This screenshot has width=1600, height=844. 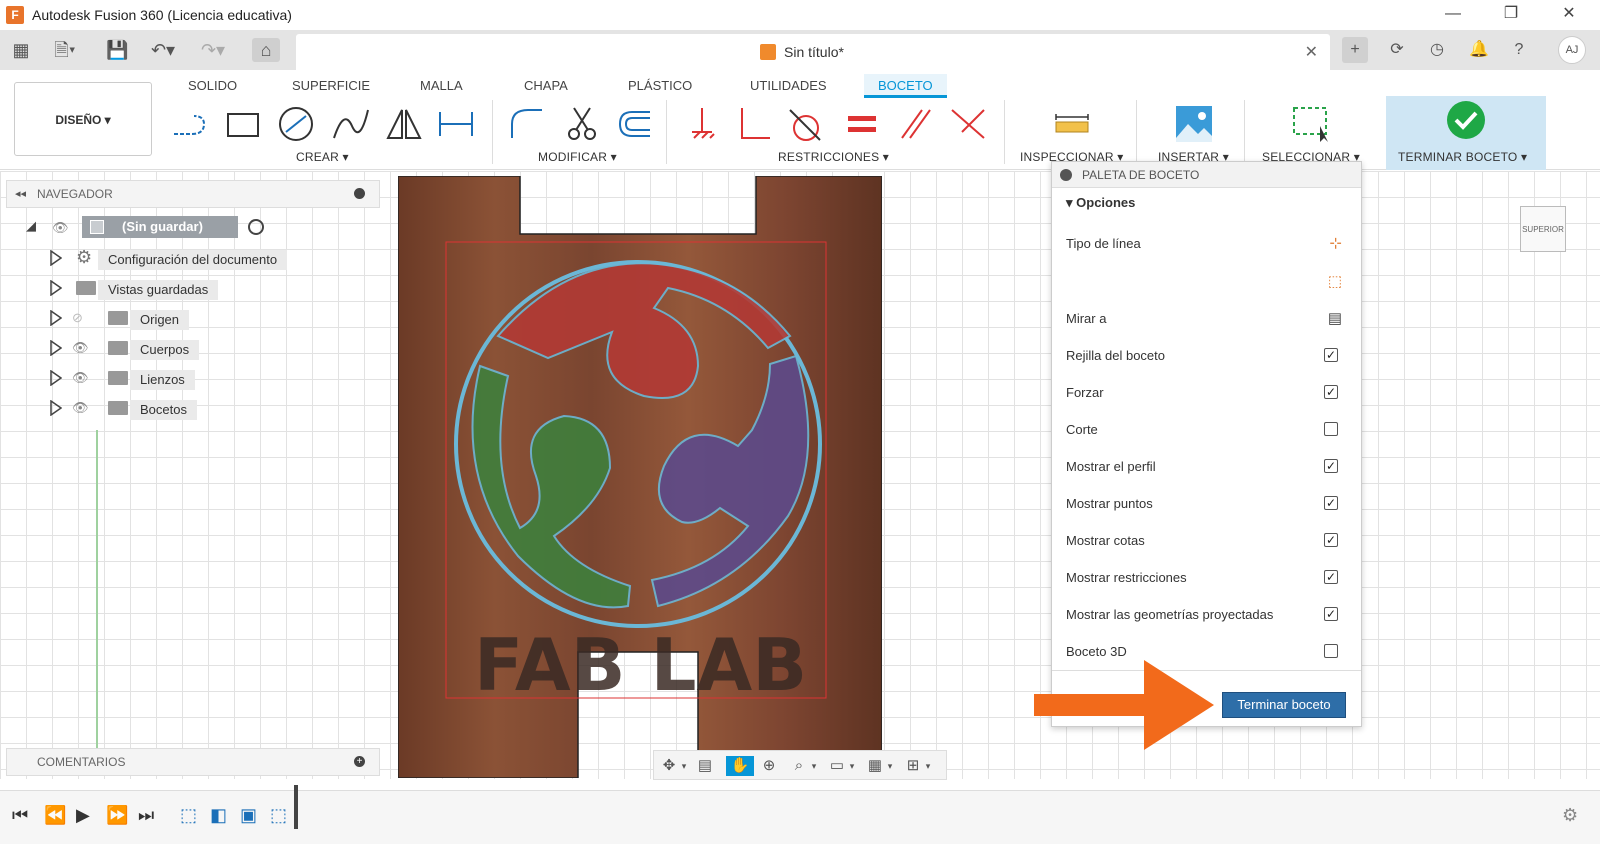 I want to click on viewports-icon: ⊞, so click(x=913, y=766).